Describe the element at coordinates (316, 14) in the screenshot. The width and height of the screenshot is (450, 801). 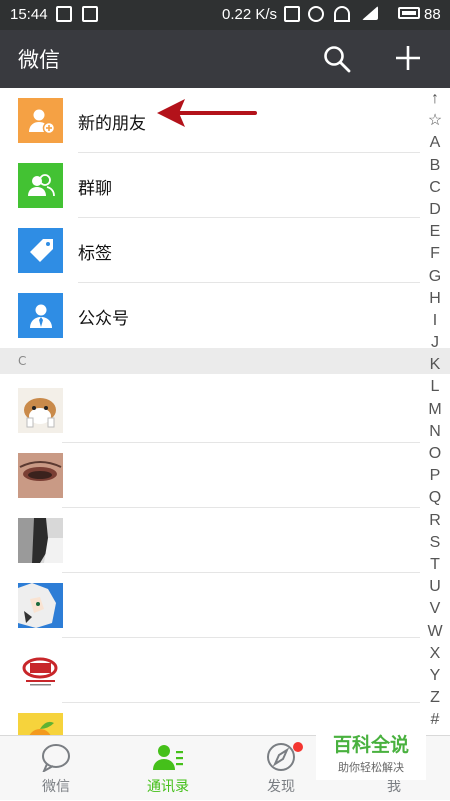
I see `alarm-icon` at that location.